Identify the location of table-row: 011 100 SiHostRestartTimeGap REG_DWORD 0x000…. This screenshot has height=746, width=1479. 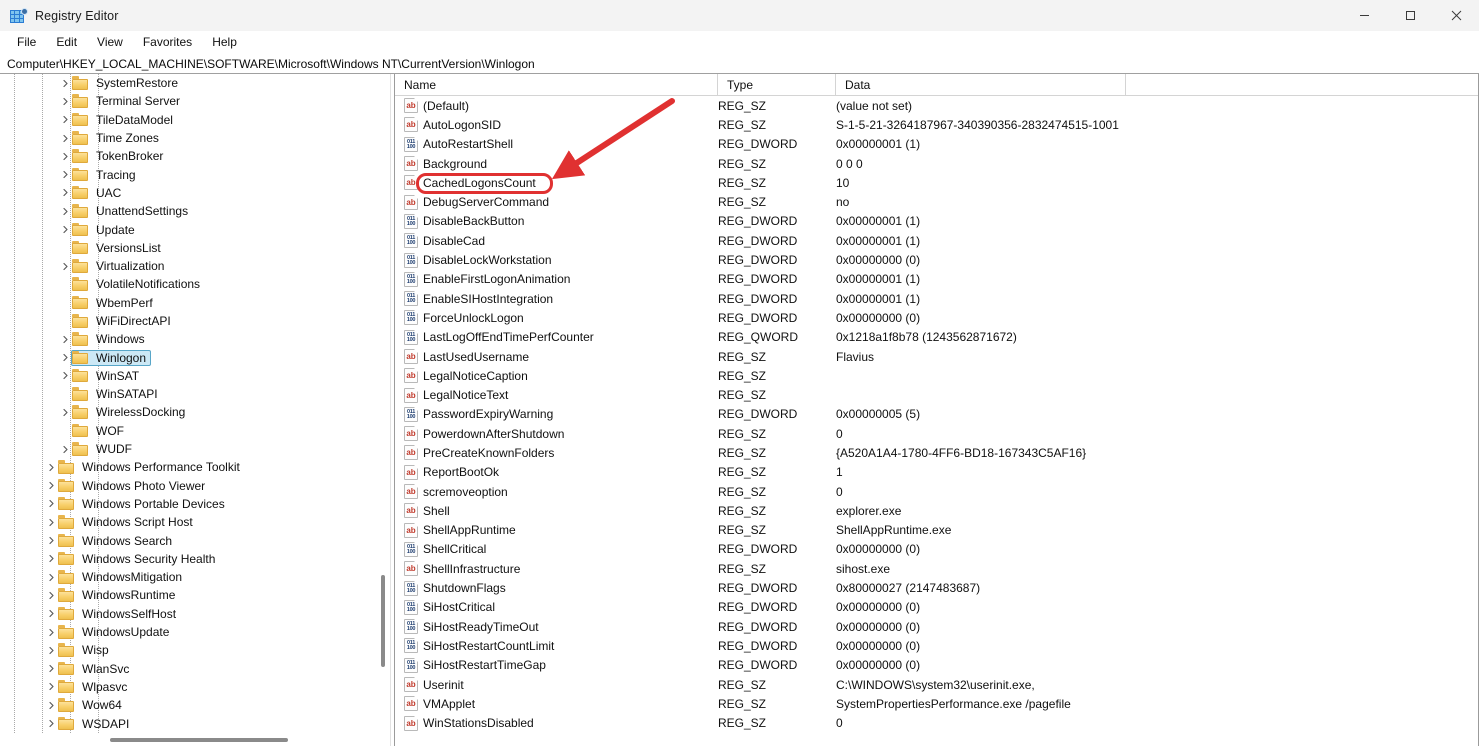
(936, 665).